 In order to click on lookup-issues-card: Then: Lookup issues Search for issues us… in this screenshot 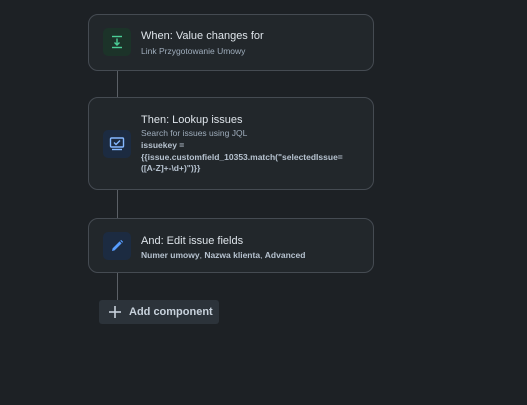, I will do `click(231, 143)`.